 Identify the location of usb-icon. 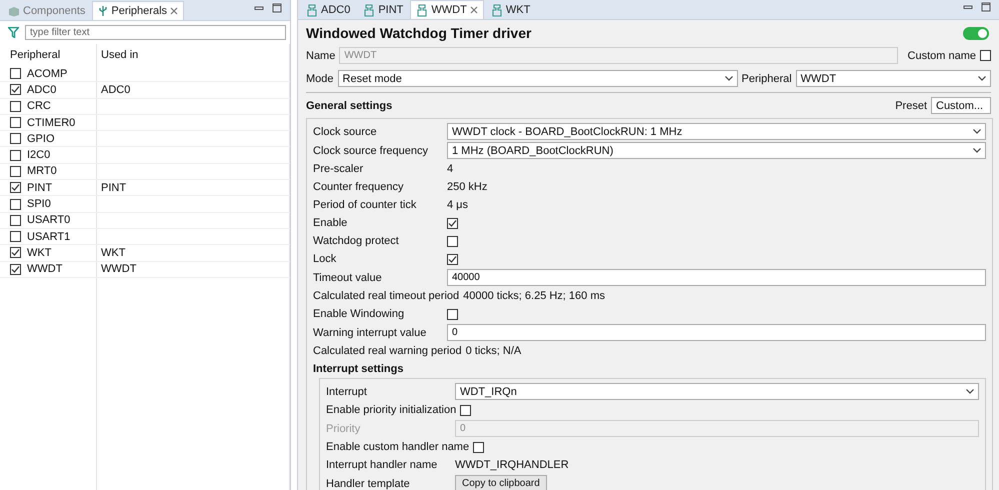
(103, 11).